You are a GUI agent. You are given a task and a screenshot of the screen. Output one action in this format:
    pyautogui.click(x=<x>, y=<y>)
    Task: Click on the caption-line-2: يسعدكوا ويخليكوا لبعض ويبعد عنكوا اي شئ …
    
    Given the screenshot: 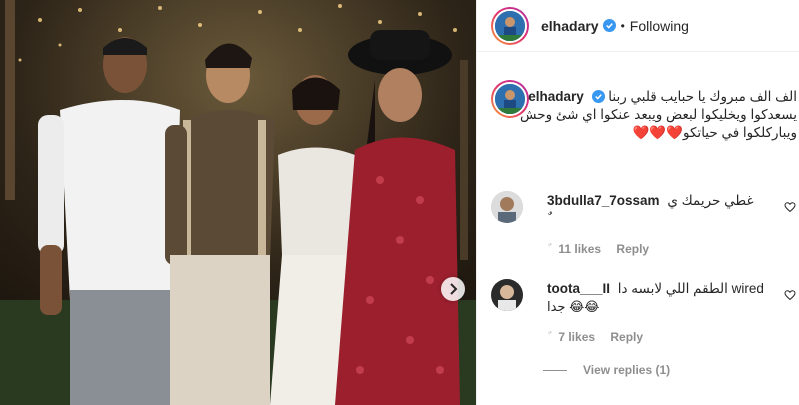 What is the action you would take?
    pyautogui.click(x=658, y=114)
    